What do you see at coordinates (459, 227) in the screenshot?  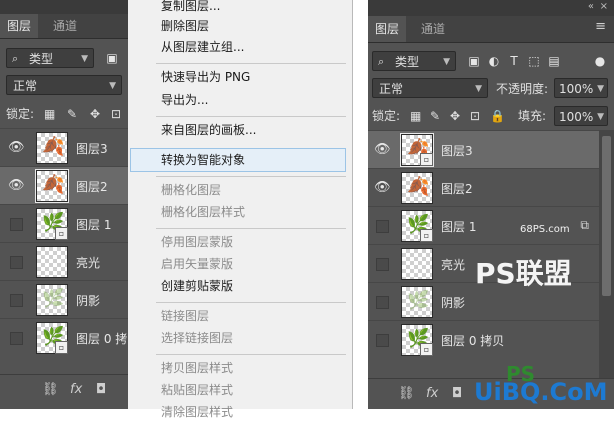 I see `layer-name: 图层 1` at bounding box center [459, 227].